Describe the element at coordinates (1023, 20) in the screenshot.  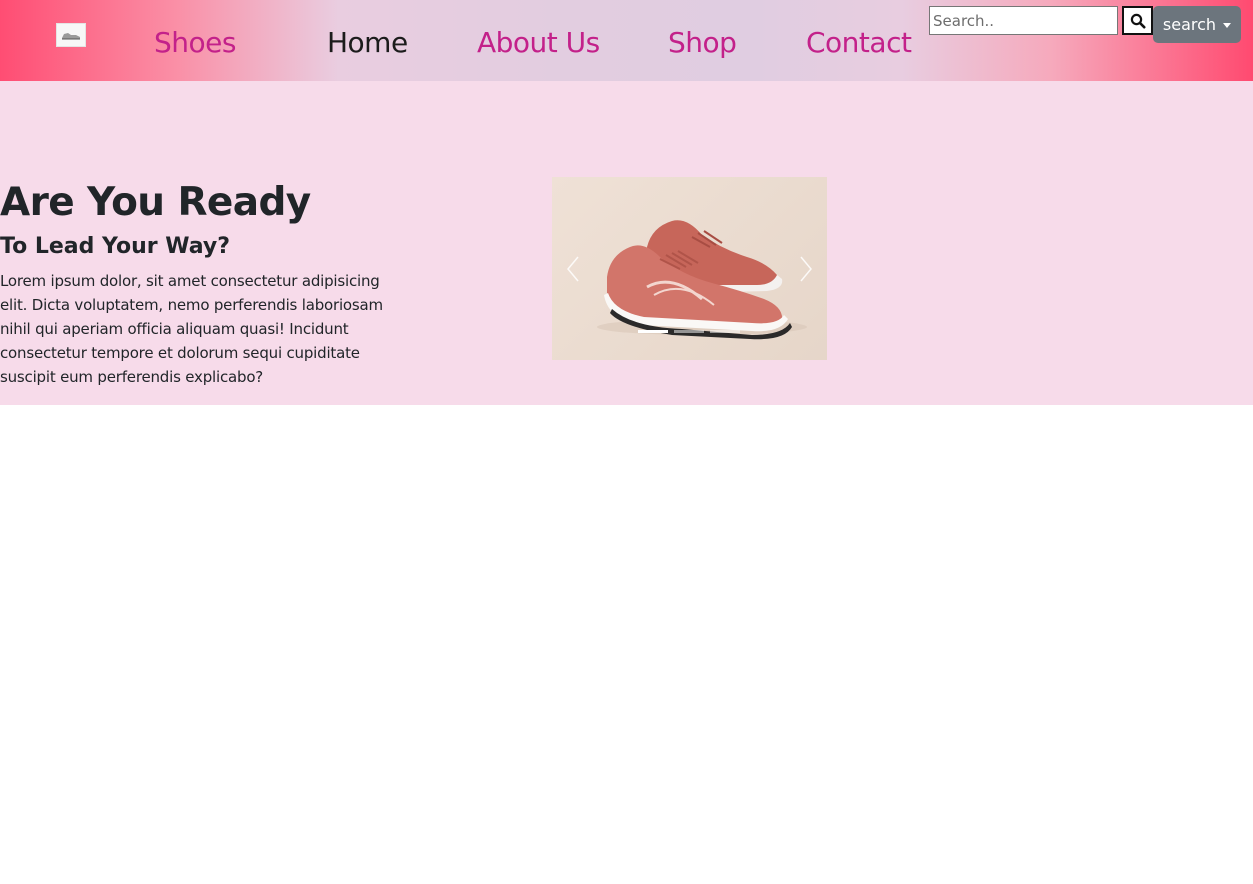
I see `search-input` at that location.